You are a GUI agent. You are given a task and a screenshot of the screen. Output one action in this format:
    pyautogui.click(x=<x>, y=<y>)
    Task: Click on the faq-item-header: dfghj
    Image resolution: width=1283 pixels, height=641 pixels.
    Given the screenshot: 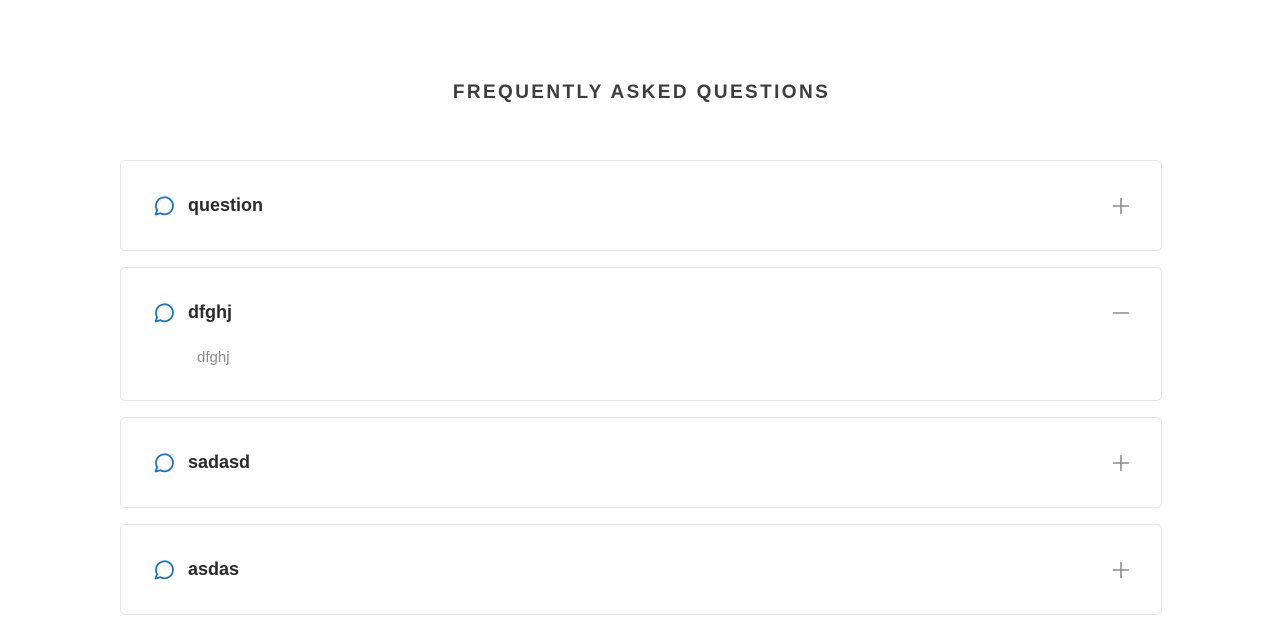 What is the action you would take?
    pyautogui.click(x=641, y=312)
    